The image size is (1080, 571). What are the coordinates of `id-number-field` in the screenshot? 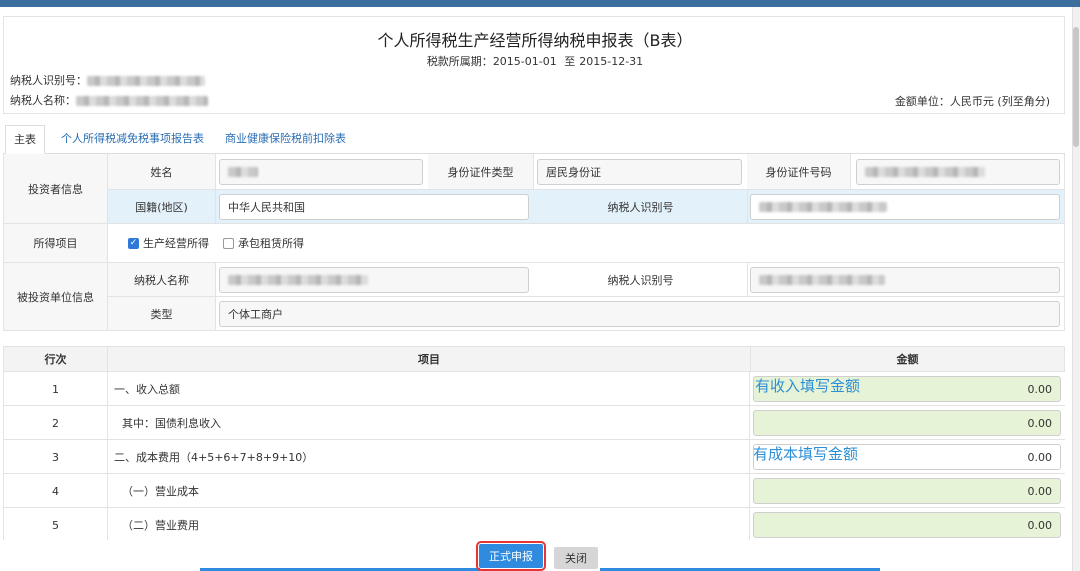 It's located at (958, 172).